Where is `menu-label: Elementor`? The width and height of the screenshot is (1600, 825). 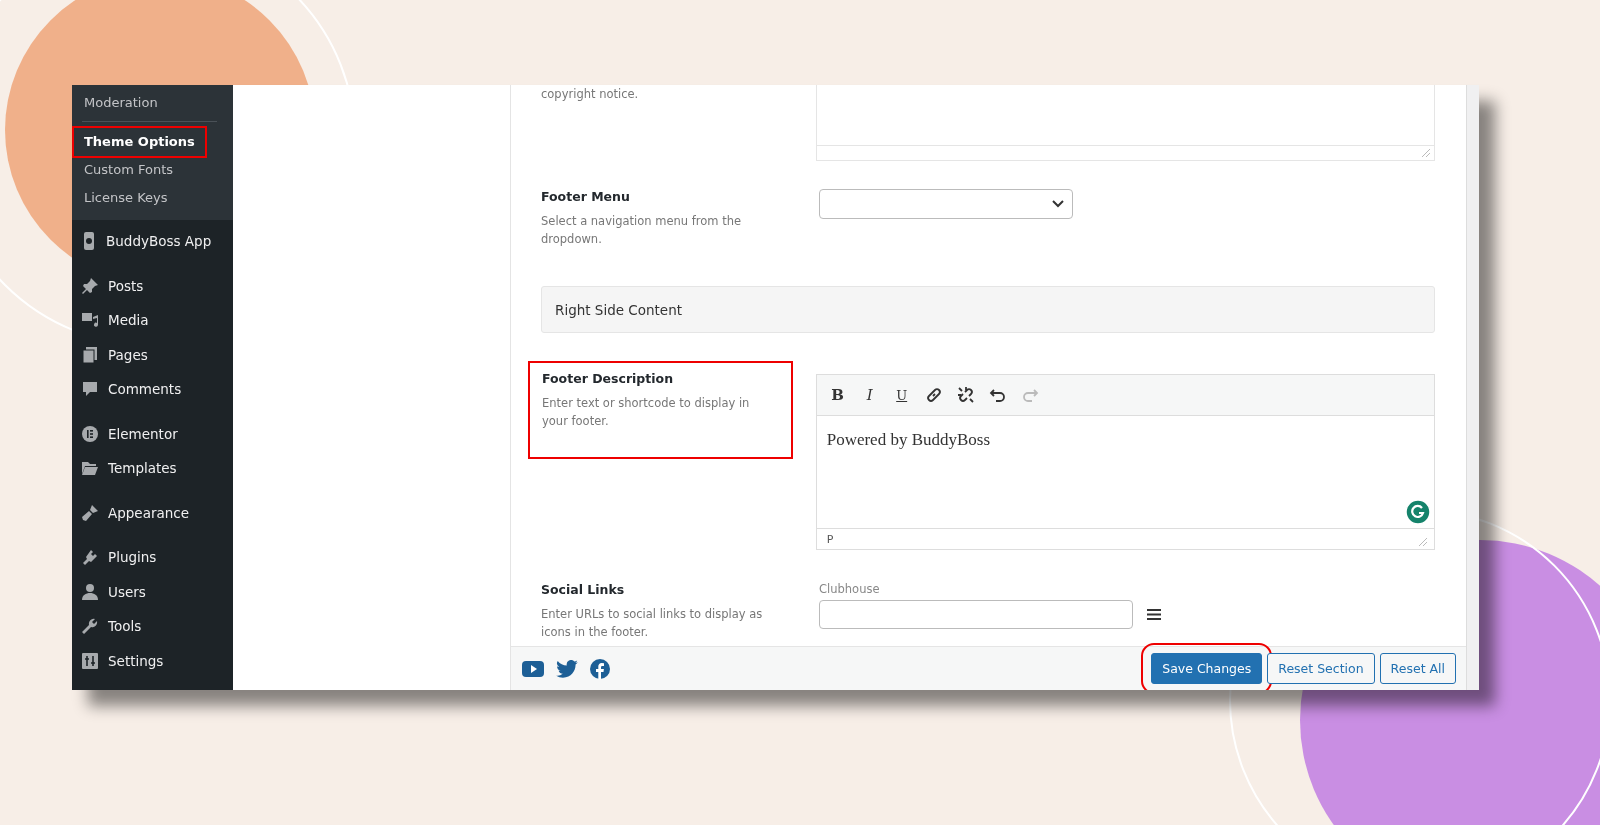
menu-label: Elementor is located at coordinates (143, 433).